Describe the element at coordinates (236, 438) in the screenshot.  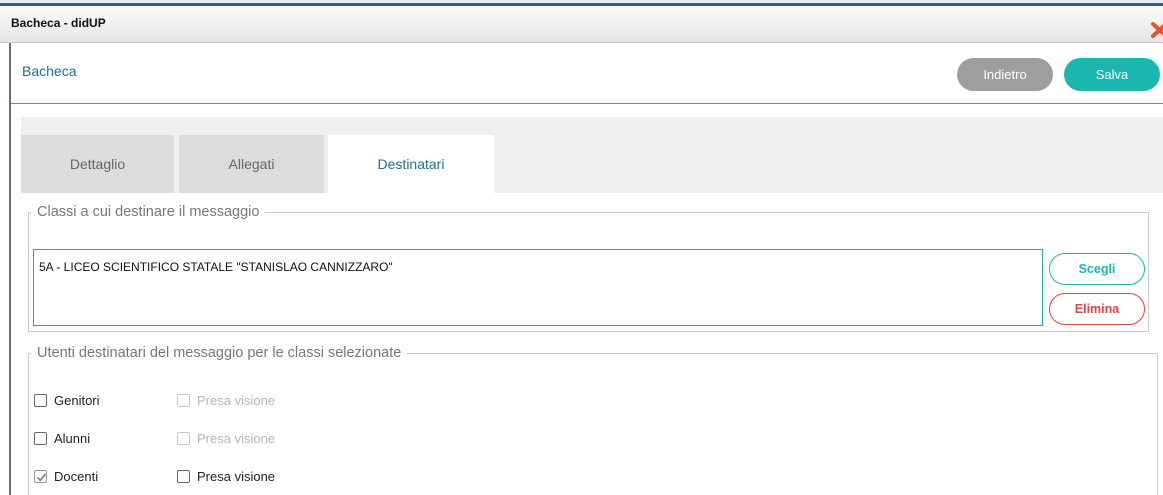
I see `alunni-presa-visione-label: Presa visione` at that location.